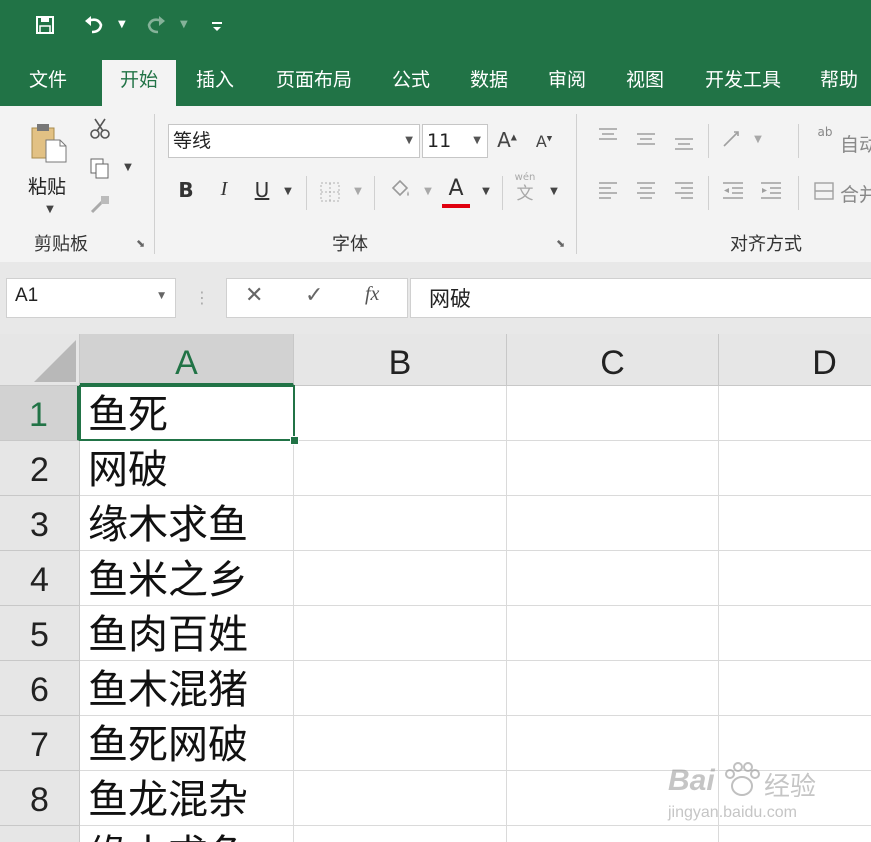  What do you see at coordinates (161, 296) in the screenshot?
I see `name-box-dropdown-icon: ▼` at bounding box center [161, 296].